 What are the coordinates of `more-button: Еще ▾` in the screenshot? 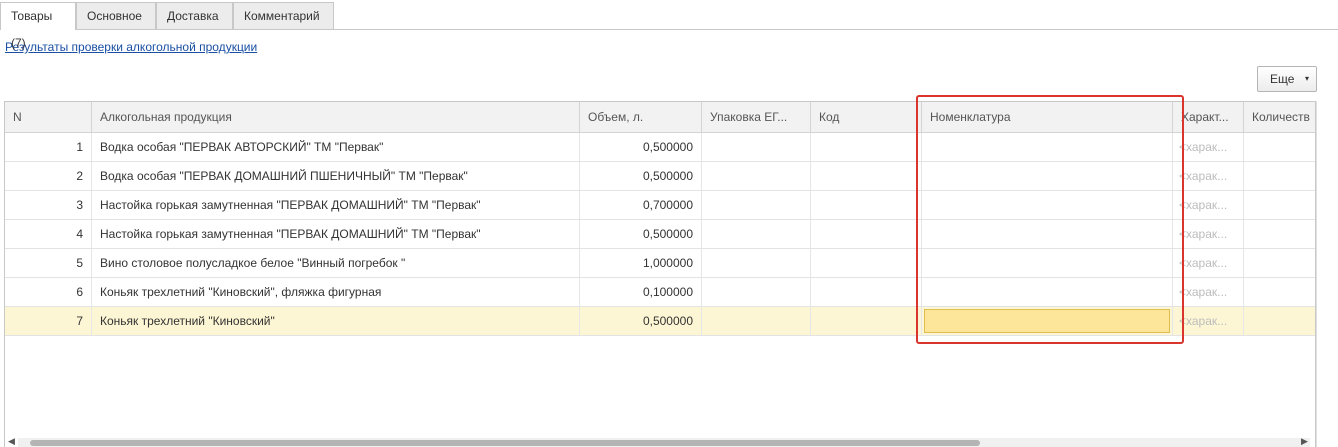 It's located at (1287, 79).